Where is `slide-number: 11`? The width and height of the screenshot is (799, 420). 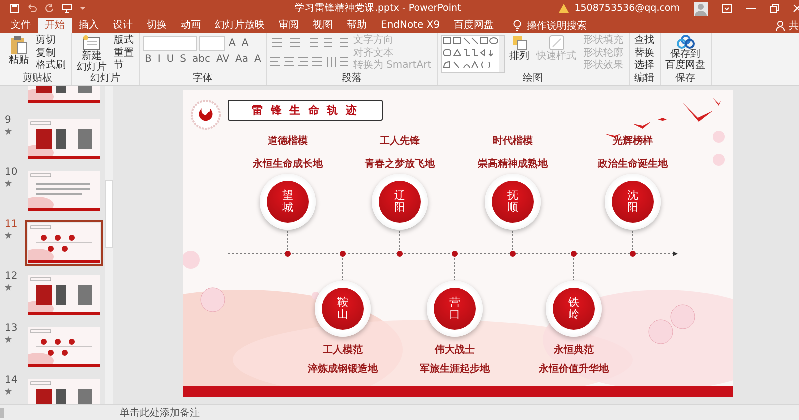
slide-number: 11 is located at coordinates (11, 225).